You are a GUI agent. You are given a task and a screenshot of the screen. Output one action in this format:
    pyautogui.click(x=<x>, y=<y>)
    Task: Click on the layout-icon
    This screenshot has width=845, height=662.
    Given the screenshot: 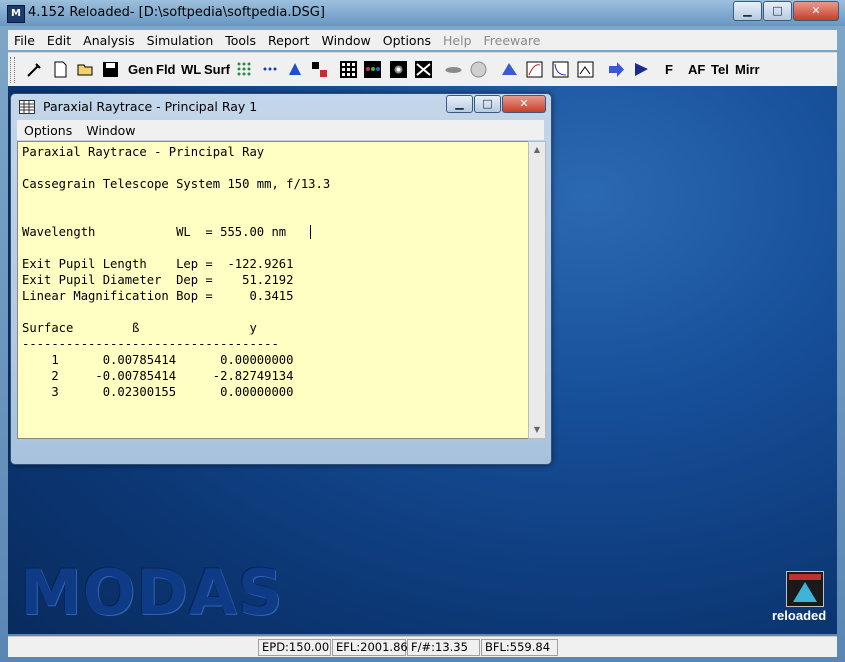 What is the action you would take?
    pyautogui.click(x=319, y=69)
    